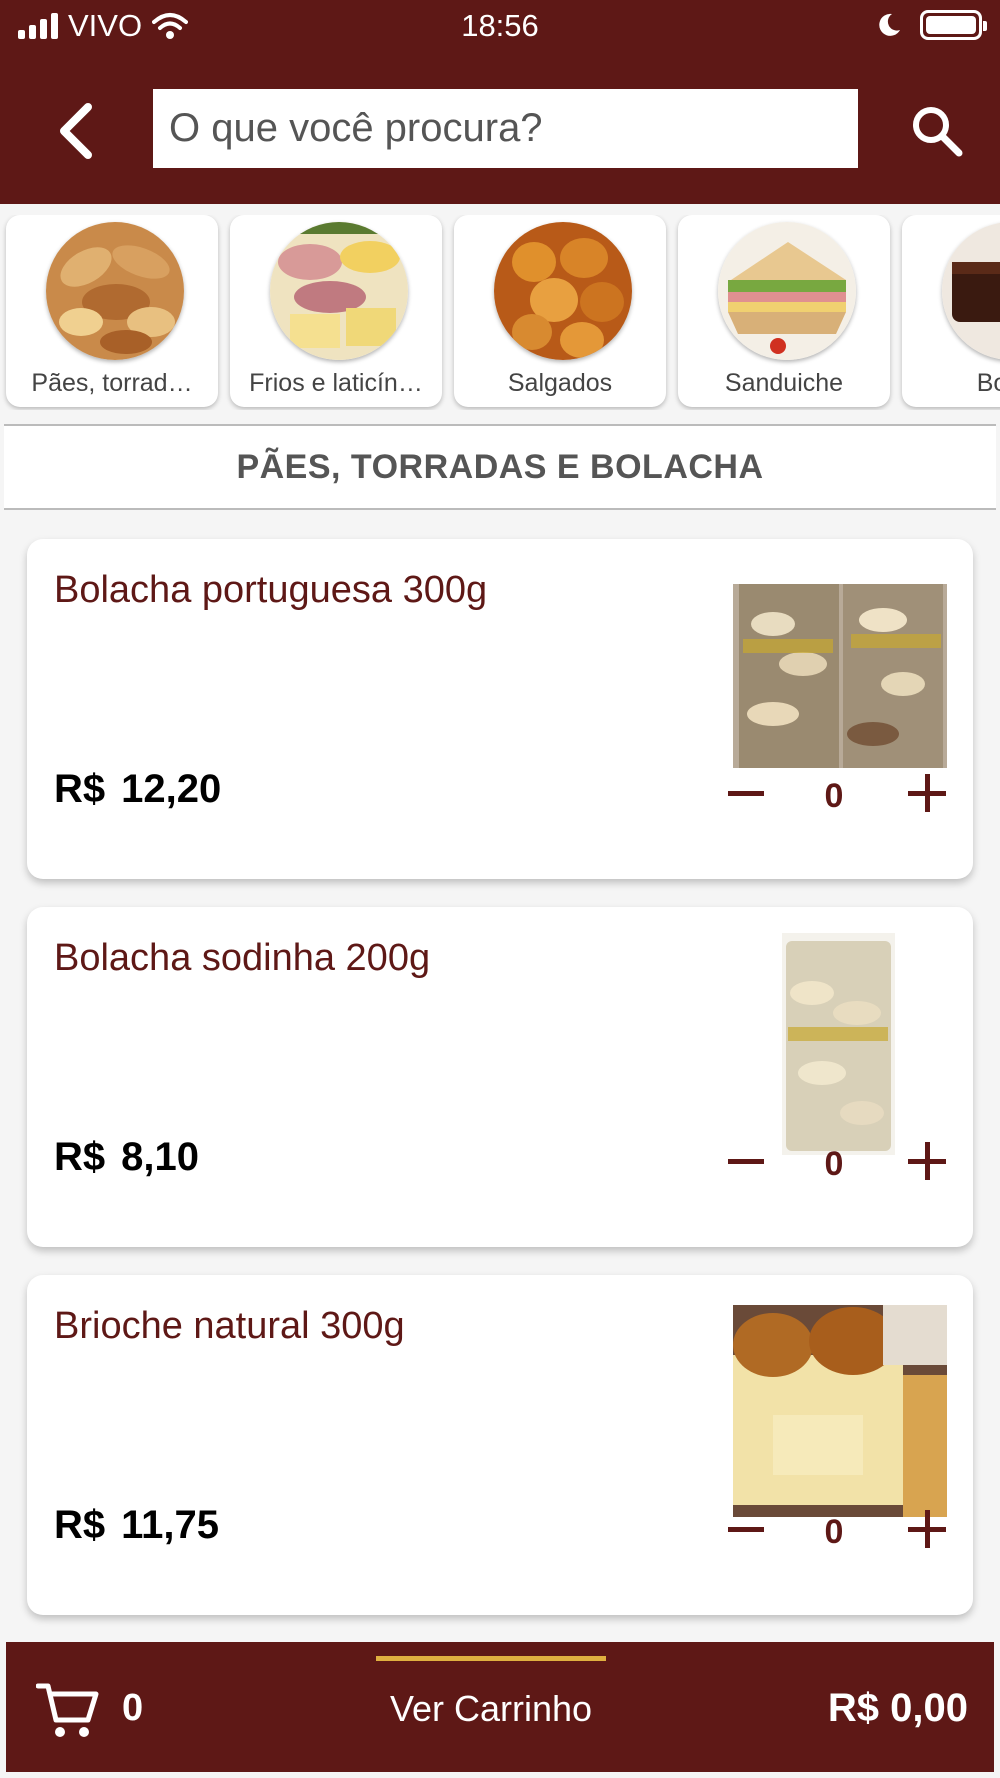  I want to click on price-value: 12,20, so click(171, 789).